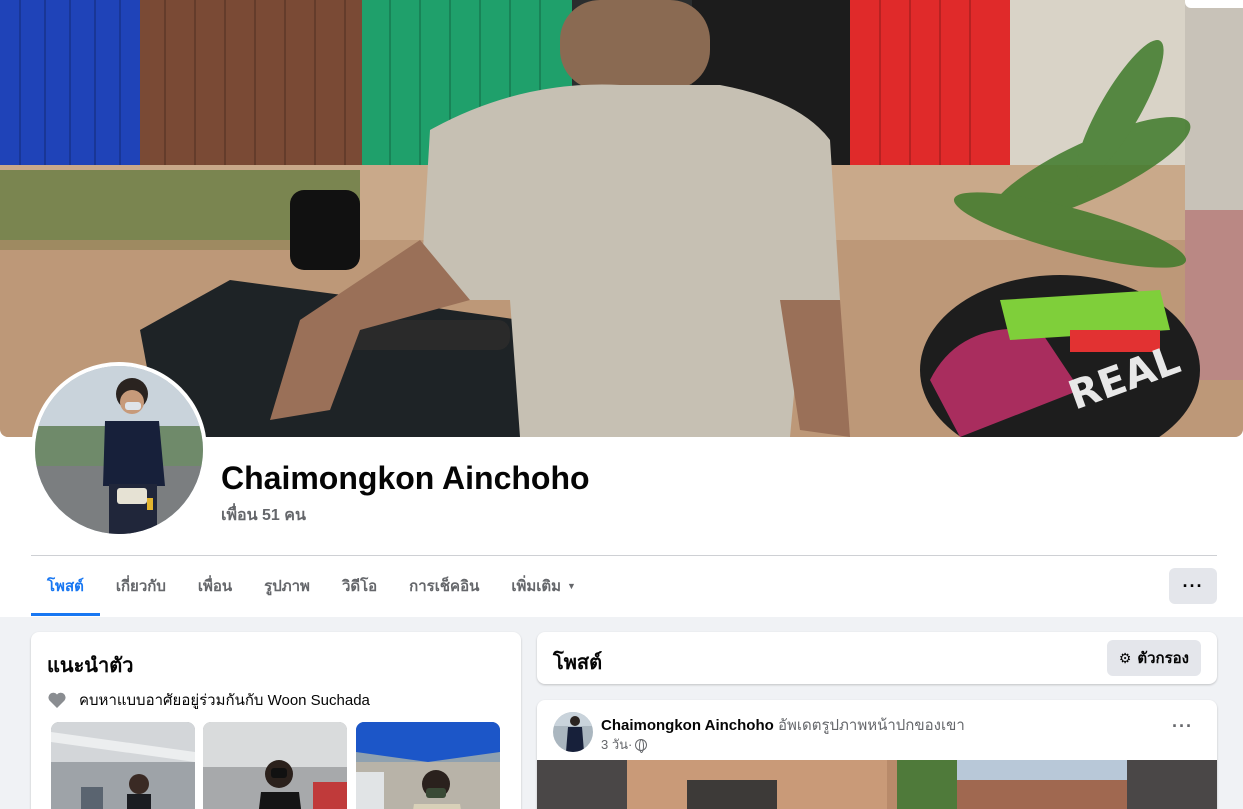  I want to click on post-meta: 3 วัน ·, so click(624, 744).